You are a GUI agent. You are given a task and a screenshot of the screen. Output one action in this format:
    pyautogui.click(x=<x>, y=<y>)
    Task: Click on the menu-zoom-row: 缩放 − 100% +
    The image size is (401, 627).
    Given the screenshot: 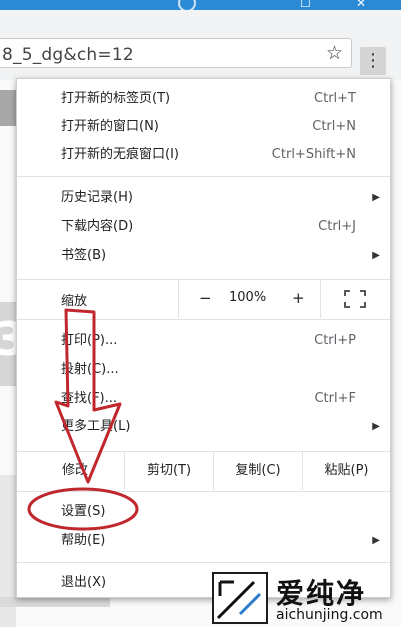 What is the action you would take?
    pyautogui.click(x=203, y=299)
    